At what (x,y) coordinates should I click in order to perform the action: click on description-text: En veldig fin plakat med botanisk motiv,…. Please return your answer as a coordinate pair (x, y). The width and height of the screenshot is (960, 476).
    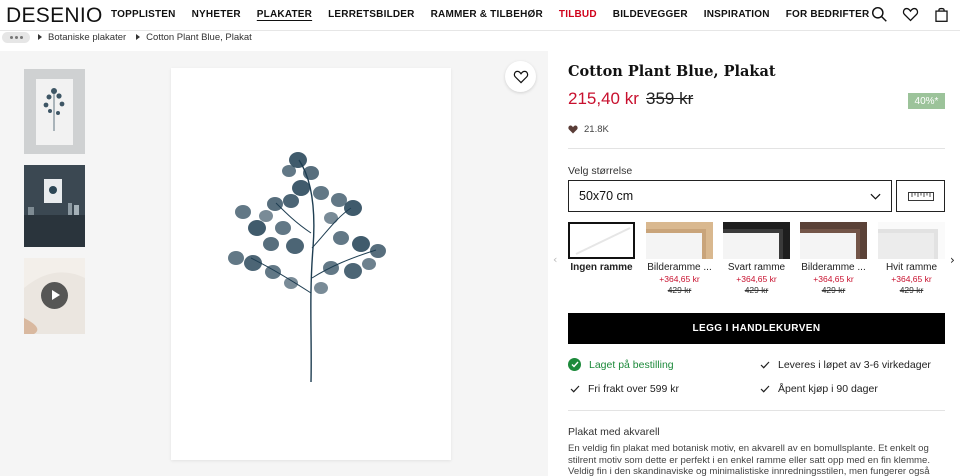
    Looking at the image, I should click on (757, 459).